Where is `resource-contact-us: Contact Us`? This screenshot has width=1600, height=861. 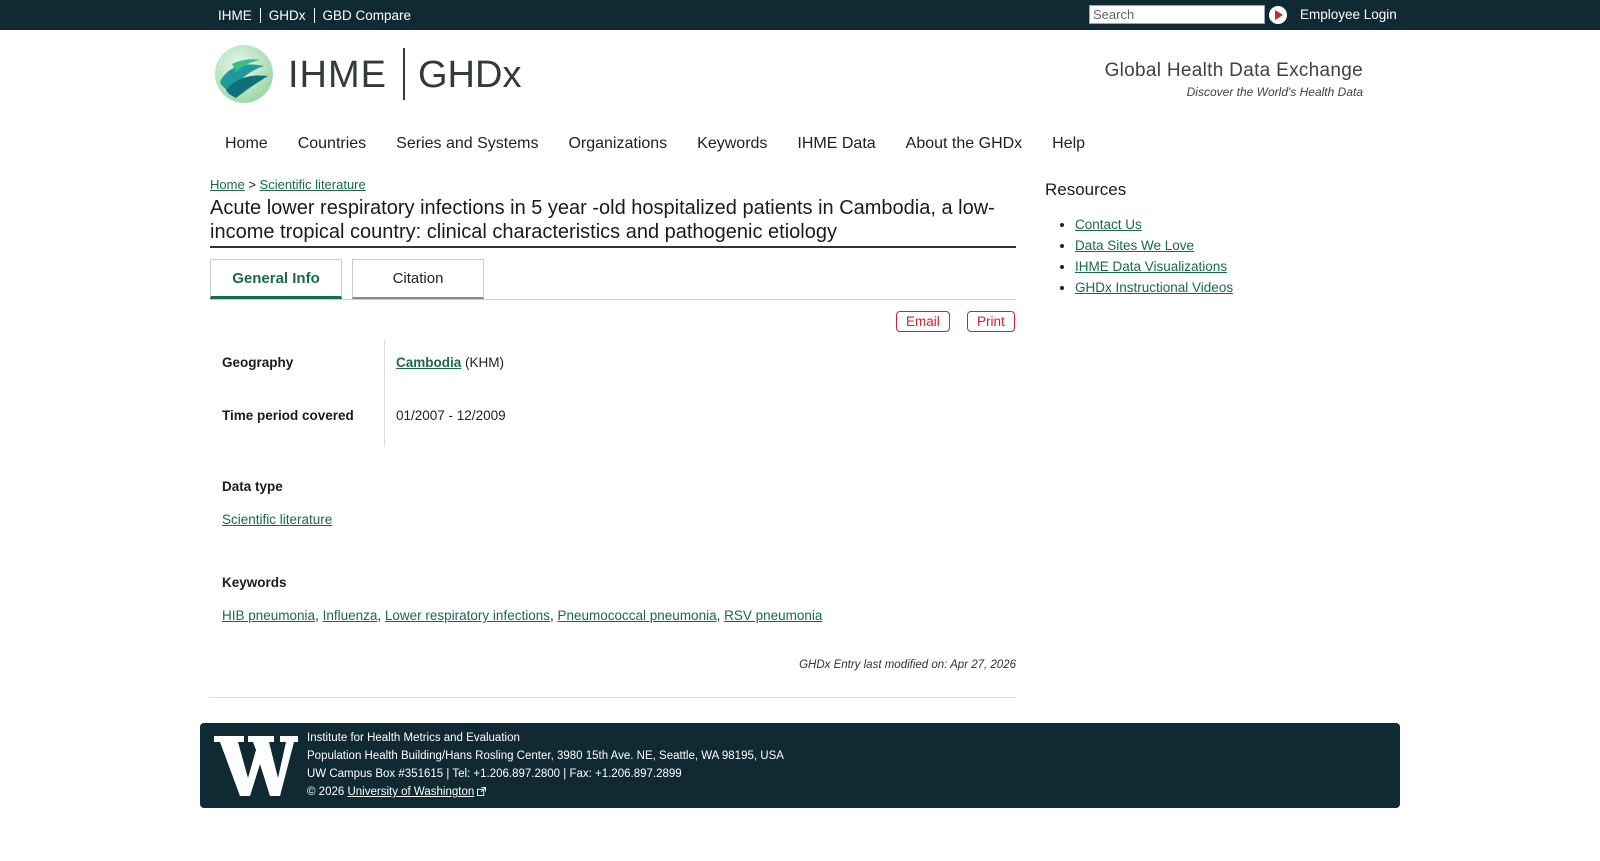 resource-contact-us: Contact Us is located at coordinates (1108, 224).